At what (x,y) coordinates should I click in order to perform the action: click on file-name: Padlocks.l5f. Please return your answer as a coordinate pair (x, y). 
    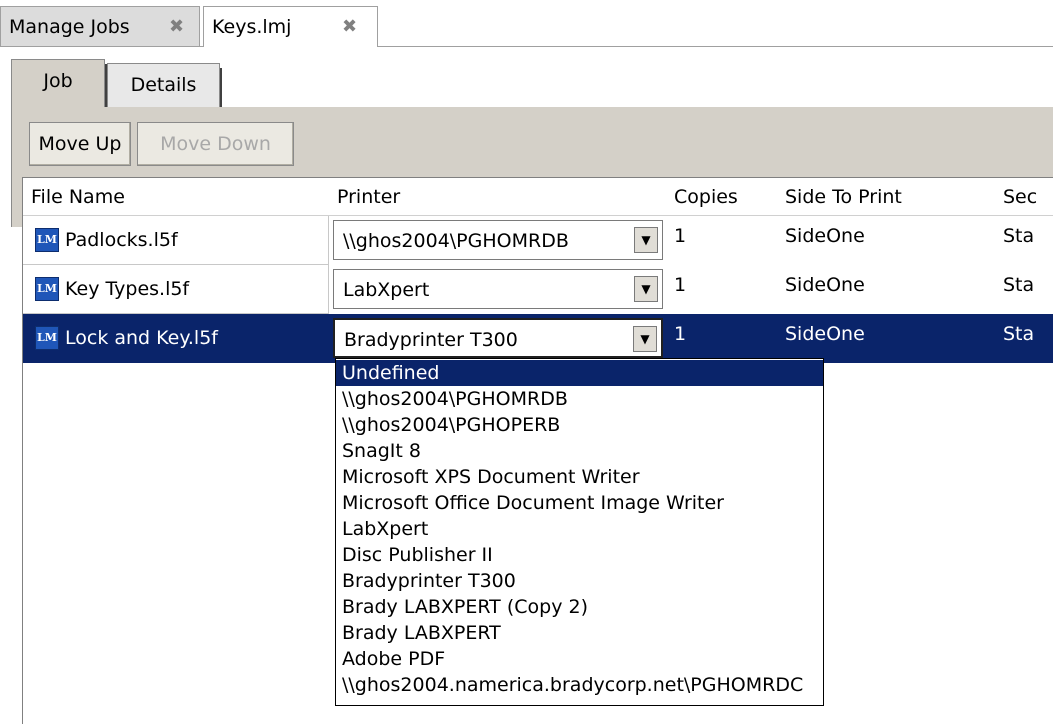
    Looking at the image, I should click on (121, 240).